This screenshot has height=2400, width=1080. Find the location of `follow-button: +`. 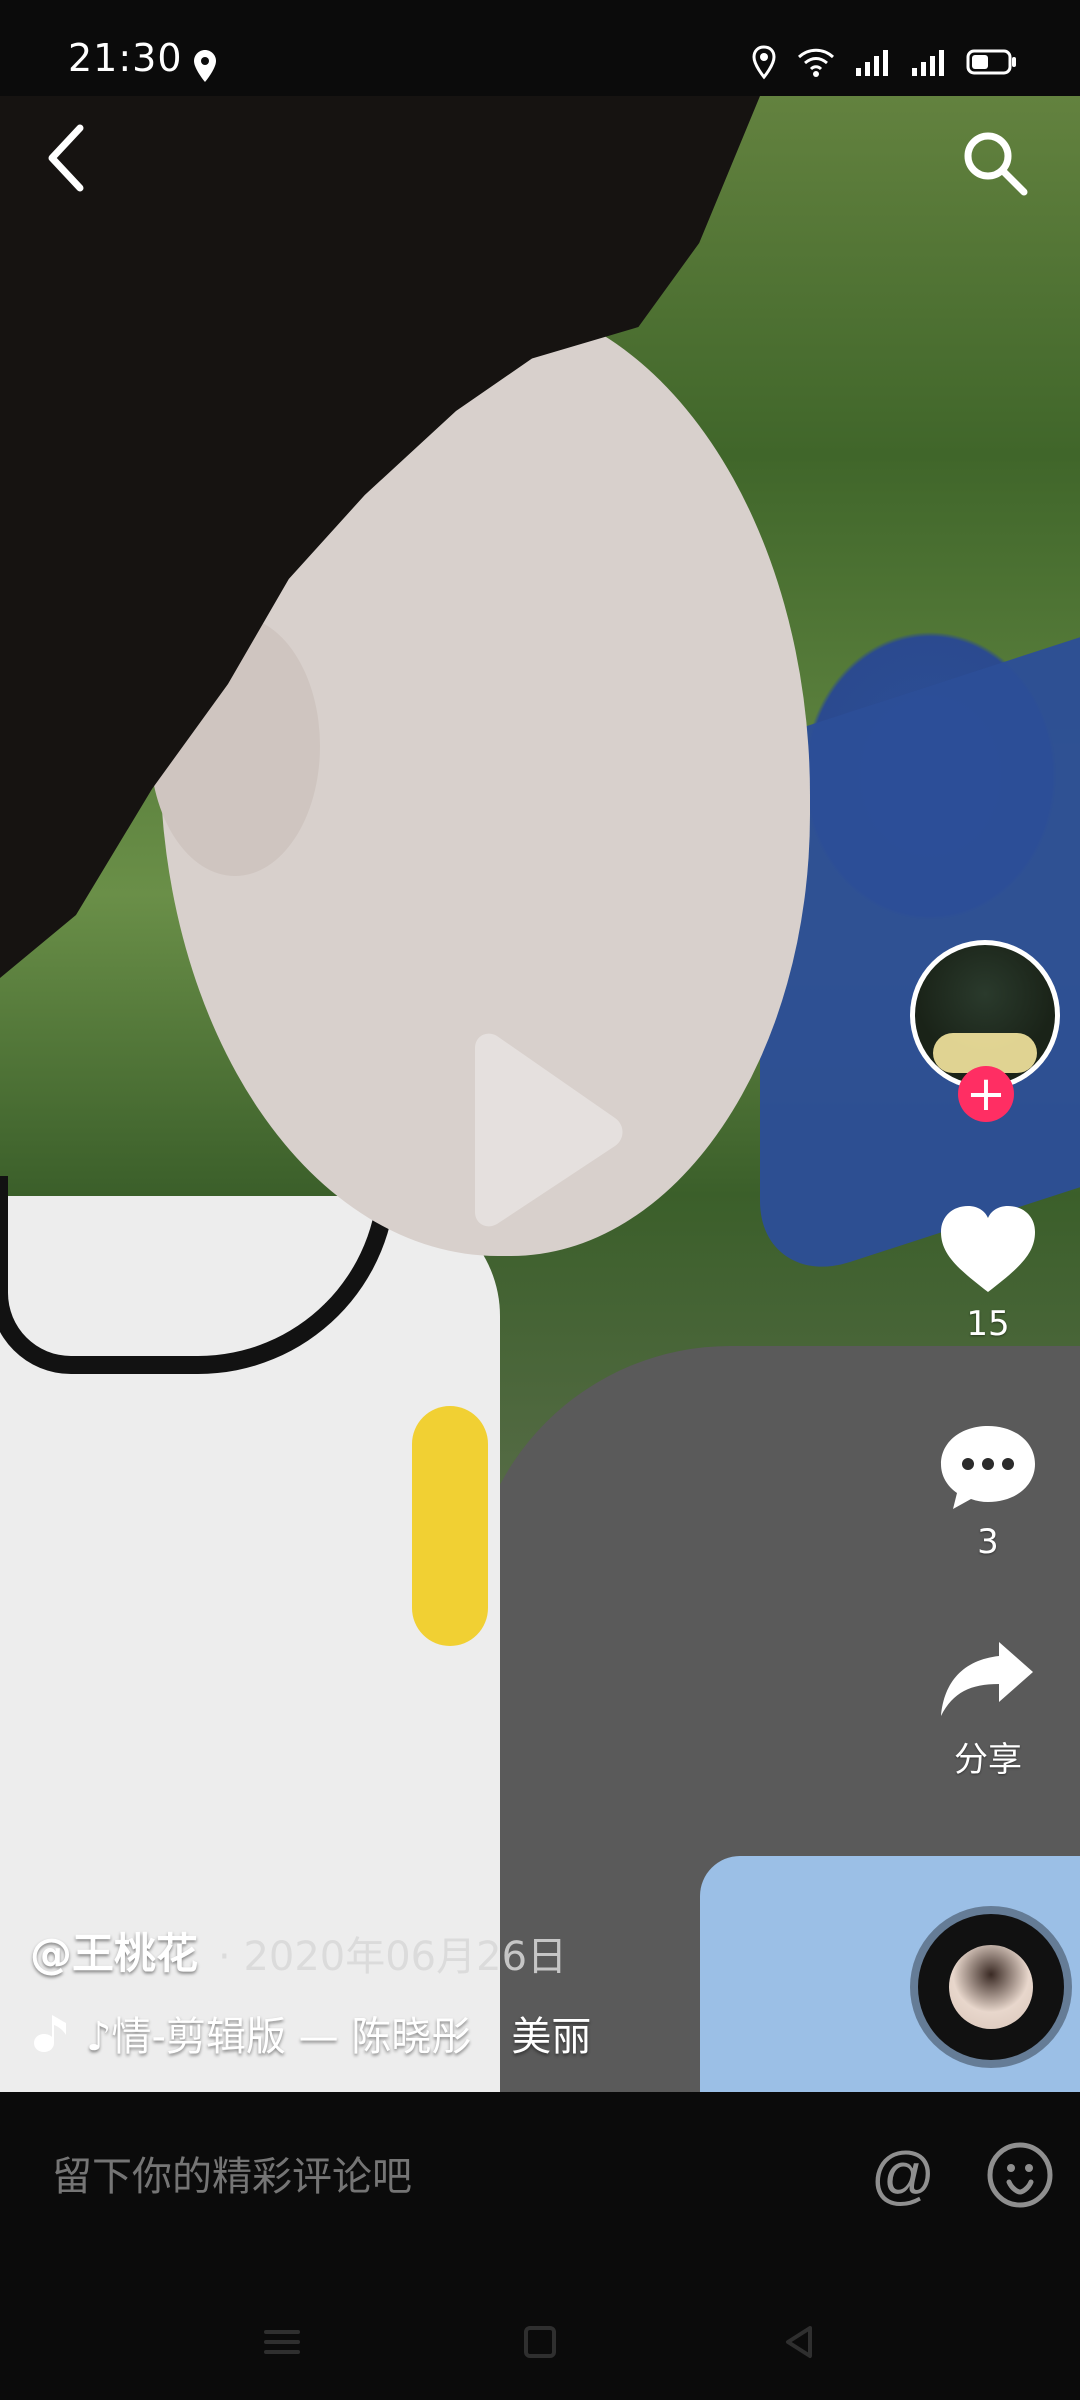

follow-button: + is located at coordinates (986, 1094).